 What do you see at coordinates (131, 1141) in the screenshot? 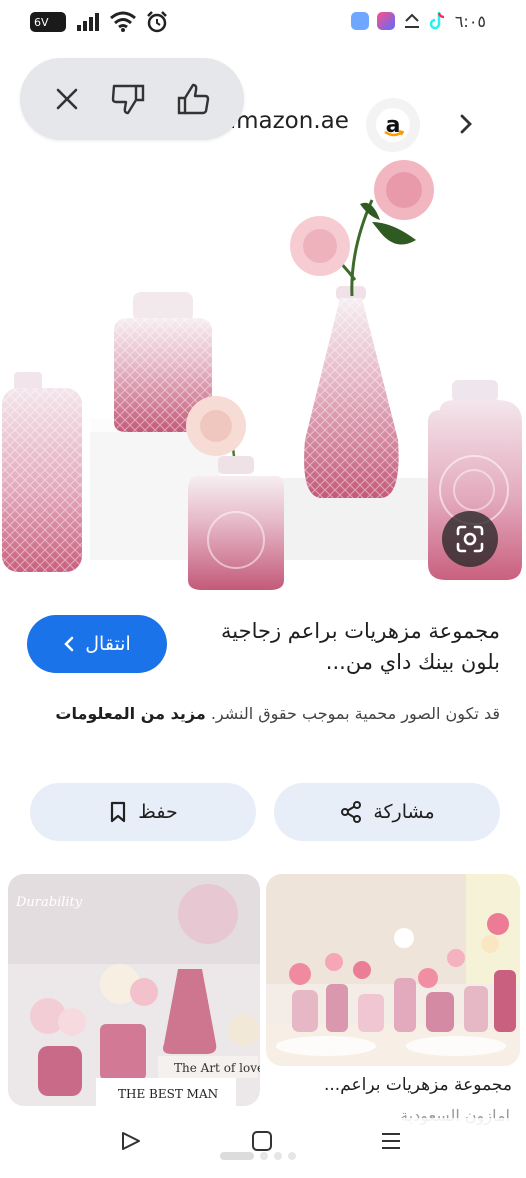
I see `back-triangle-icon` at bounding box center [131, 1141].